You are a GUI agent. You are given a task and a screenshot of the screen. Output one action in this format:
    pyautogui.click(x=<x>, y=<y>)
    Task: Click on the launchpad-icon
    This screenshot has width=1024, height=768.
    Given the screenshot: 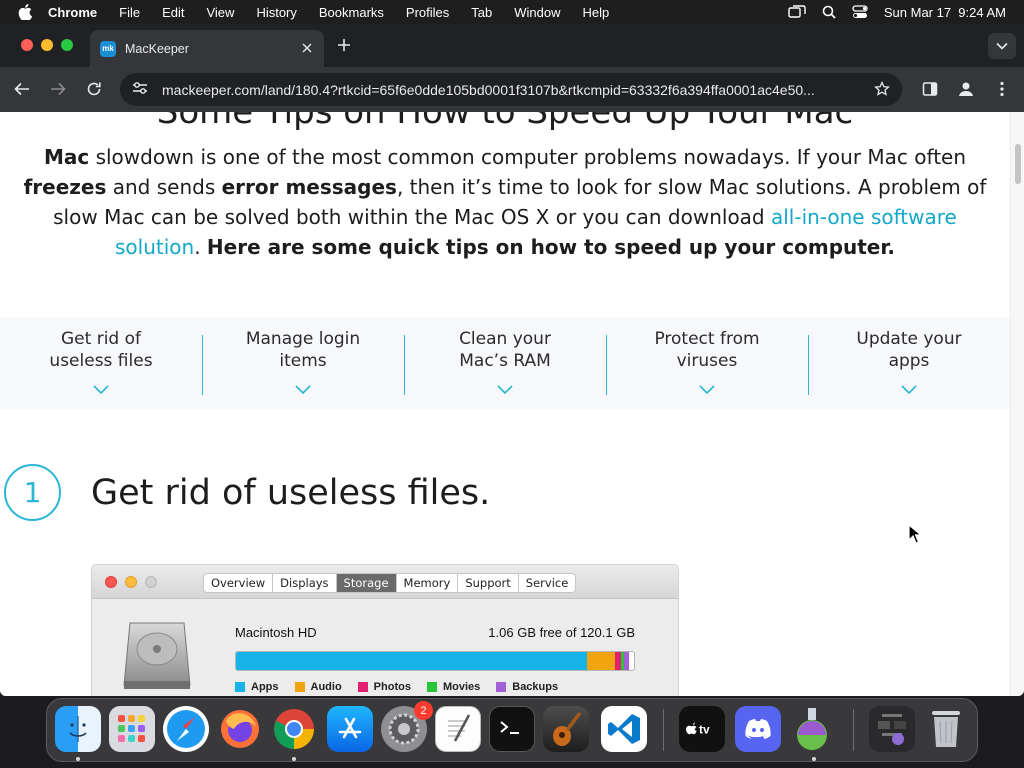 What is the action you would take?
    pyautogui.click(x=132, y=729)
    